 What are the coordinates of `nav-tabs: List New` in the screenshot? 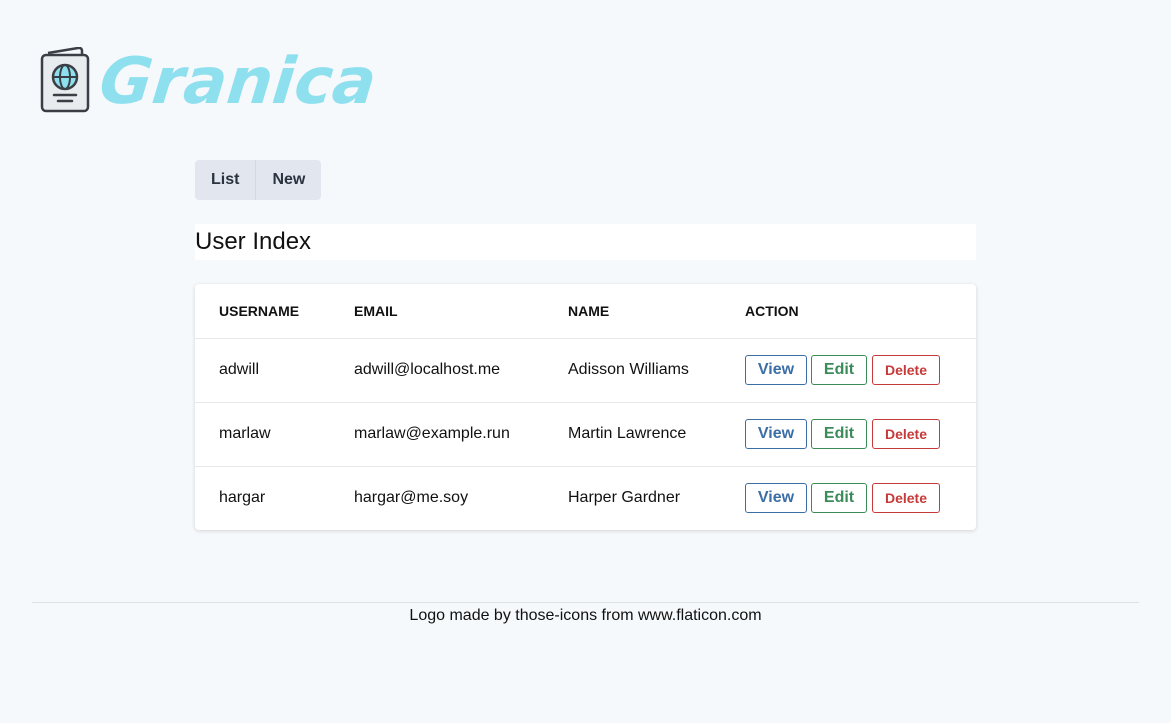 It's located at (258, 180).